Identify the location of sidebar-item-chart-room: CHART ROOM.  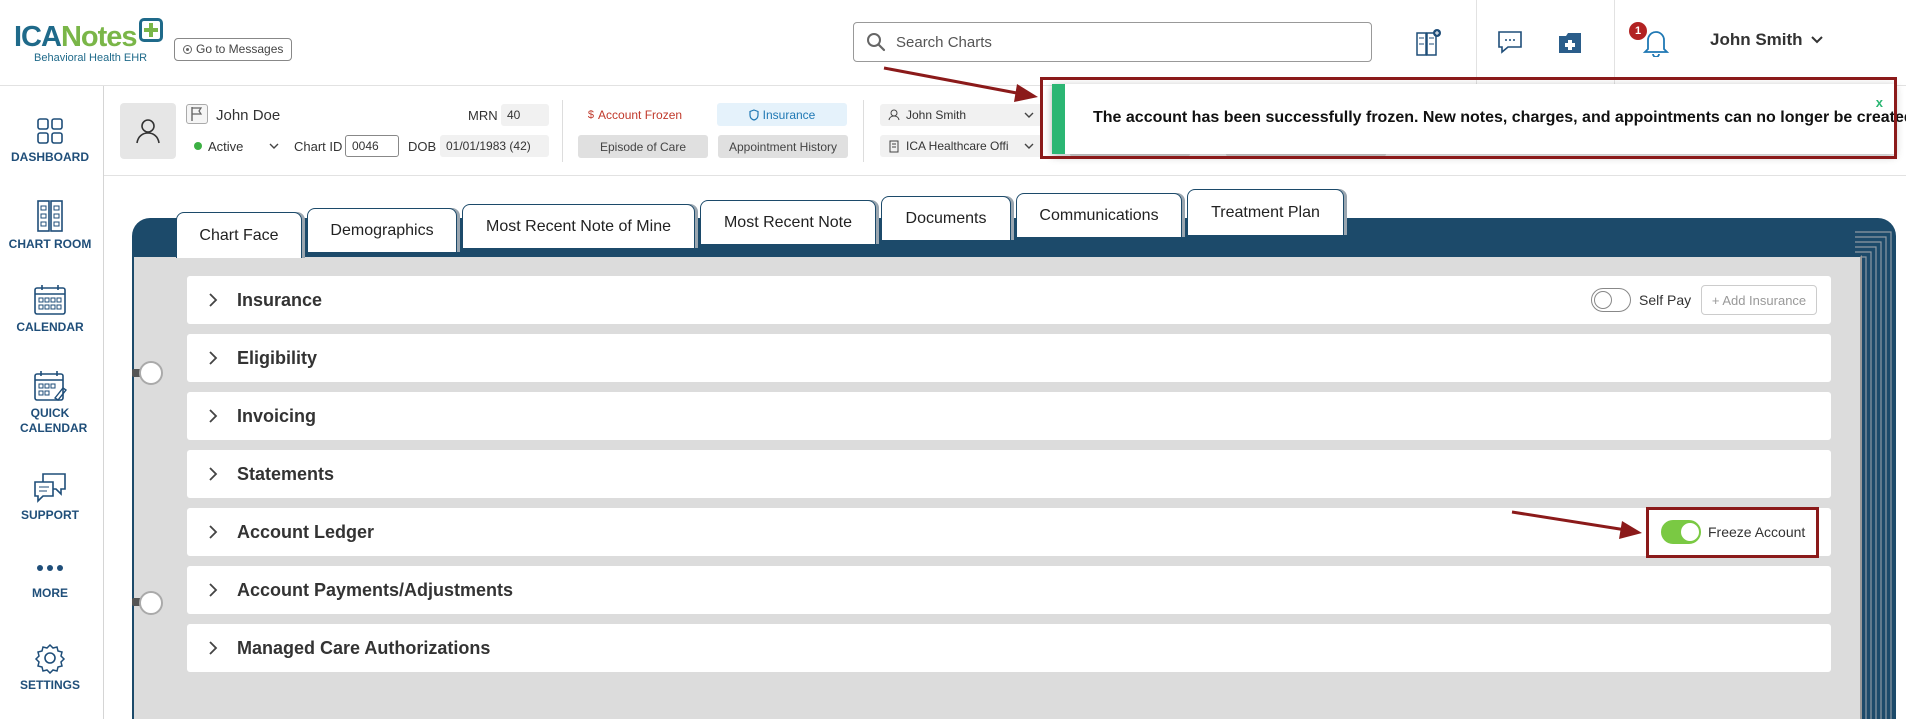
(50, 225).